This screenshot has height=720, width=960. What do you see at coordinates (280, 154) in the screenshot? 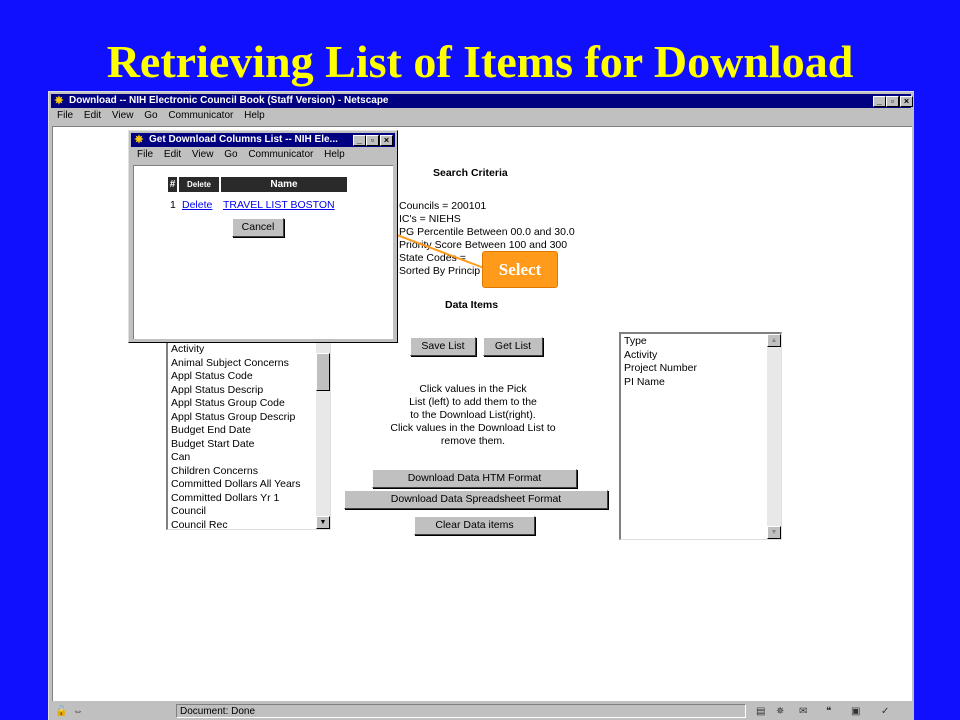
I see `menu-communicator: Communicator` at bounding box center [280, 154].